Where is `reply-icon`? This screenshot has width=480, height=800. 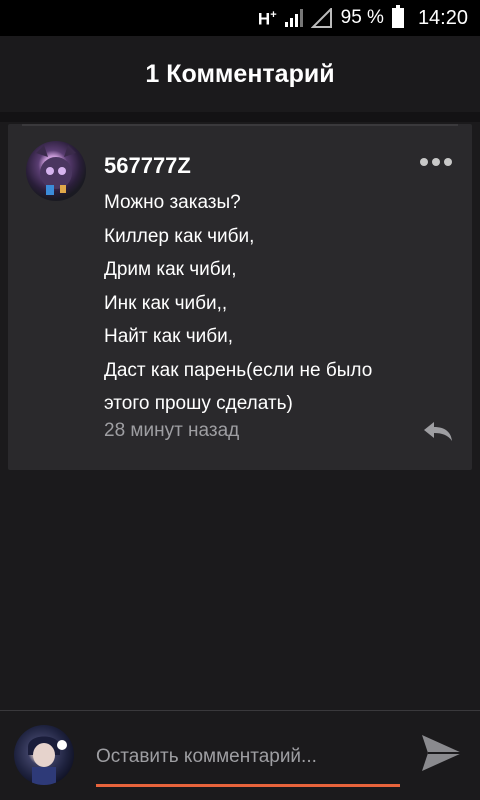 reply-icon is located at coordinates (438, 431).